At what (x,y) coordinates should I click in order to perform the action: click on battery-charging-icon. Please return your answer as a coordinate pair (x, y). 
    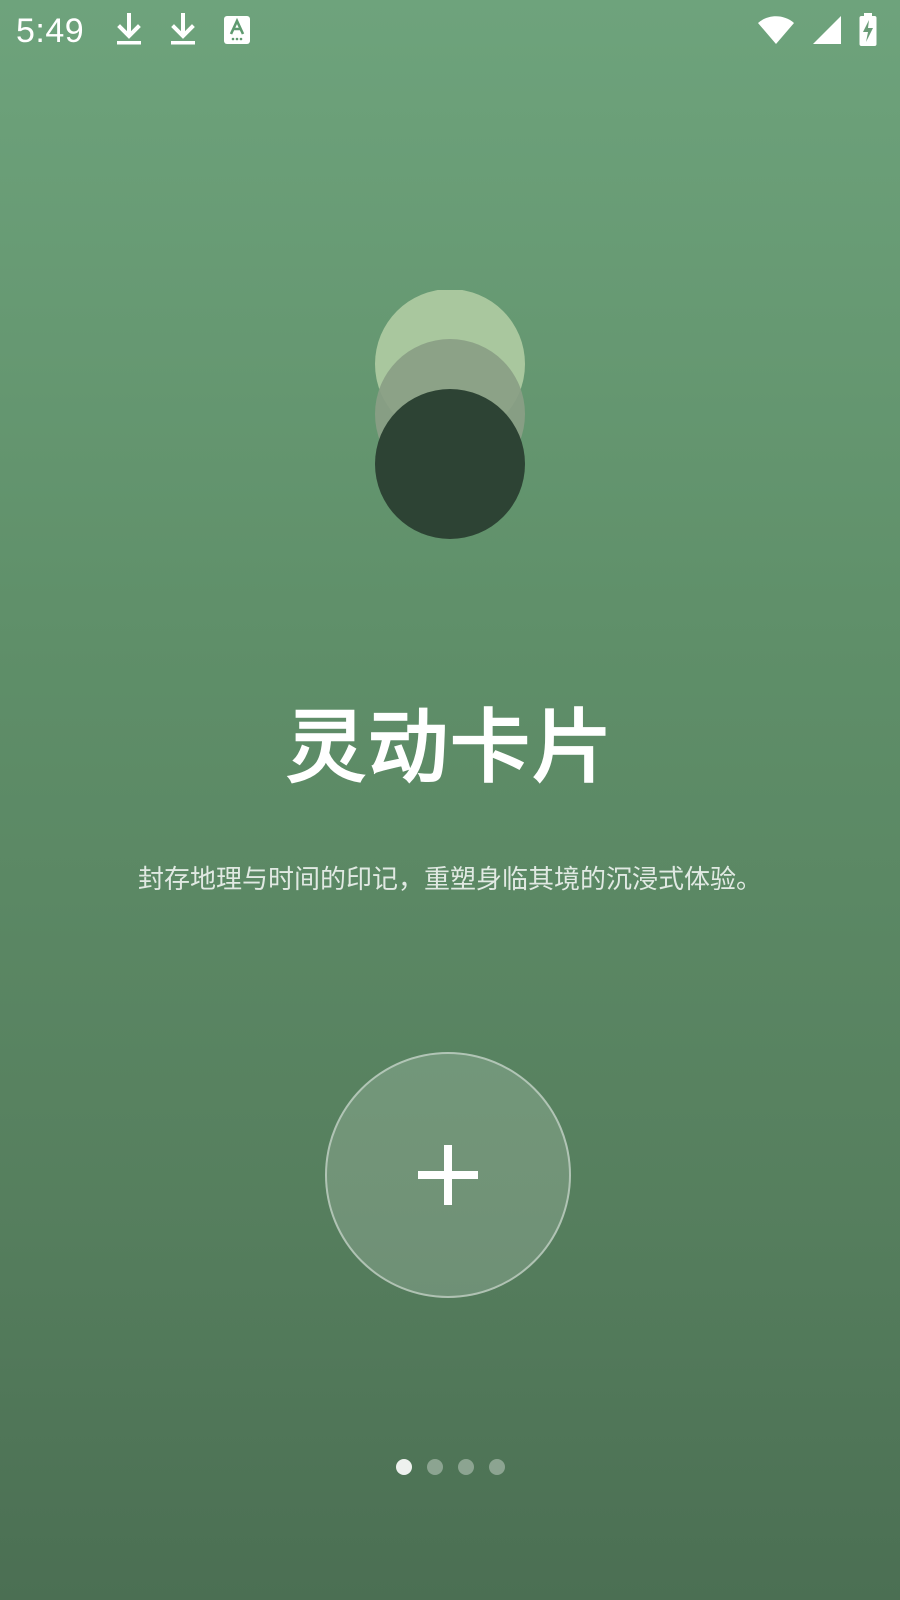
    Looking at the image, I should click on (868, 30).